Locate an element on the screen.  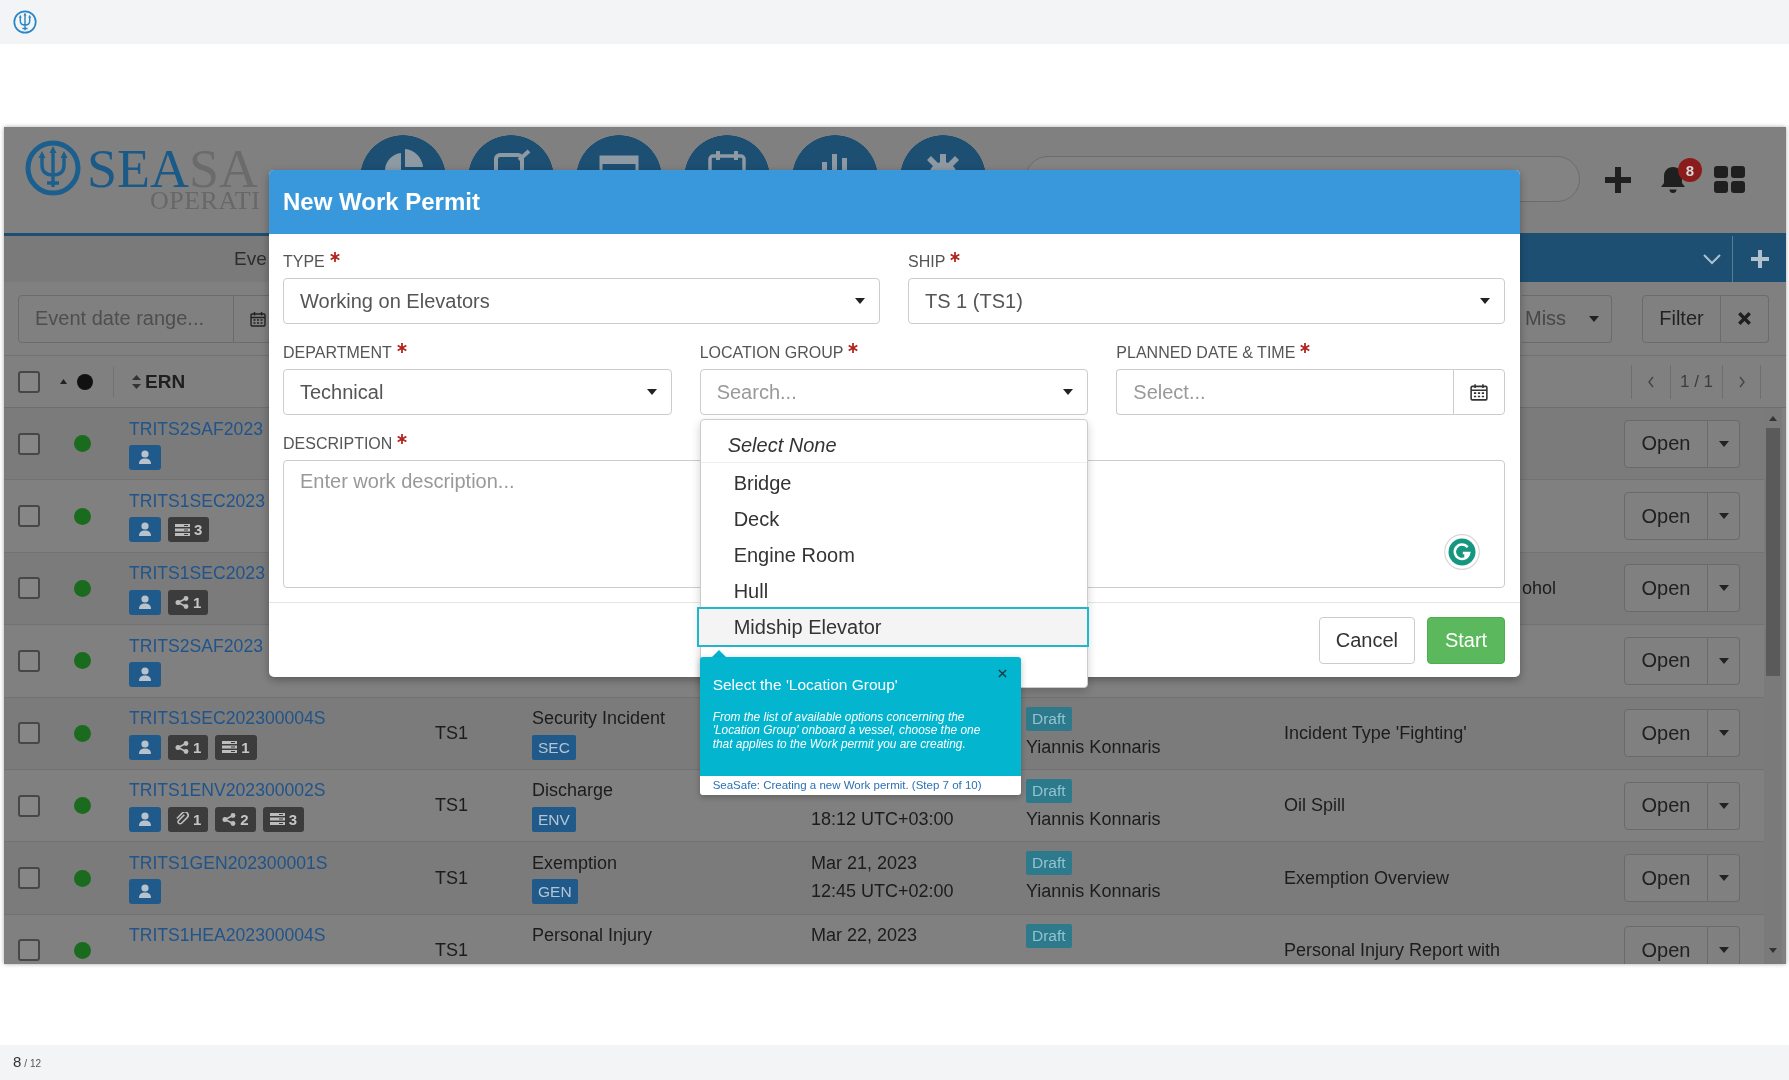
description-text: Oil Spill is located at coordinates (1314, 806).